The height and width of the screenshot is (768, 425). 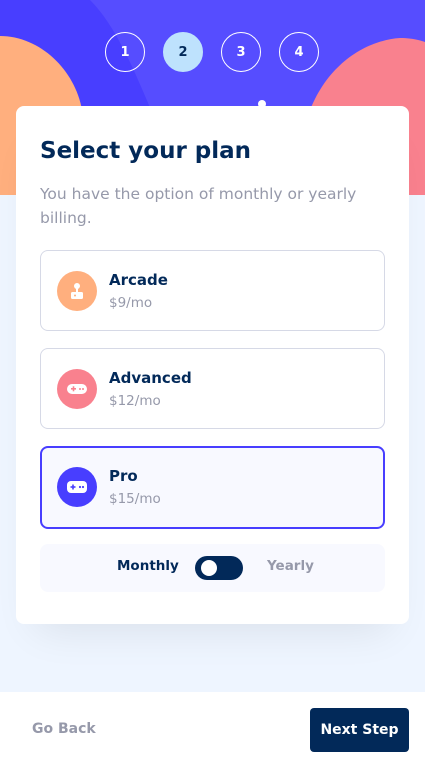 What do you see at coordinates (77, 291) in the screenshot?
I see `arcade-icon` at bounding box center [77, 291].